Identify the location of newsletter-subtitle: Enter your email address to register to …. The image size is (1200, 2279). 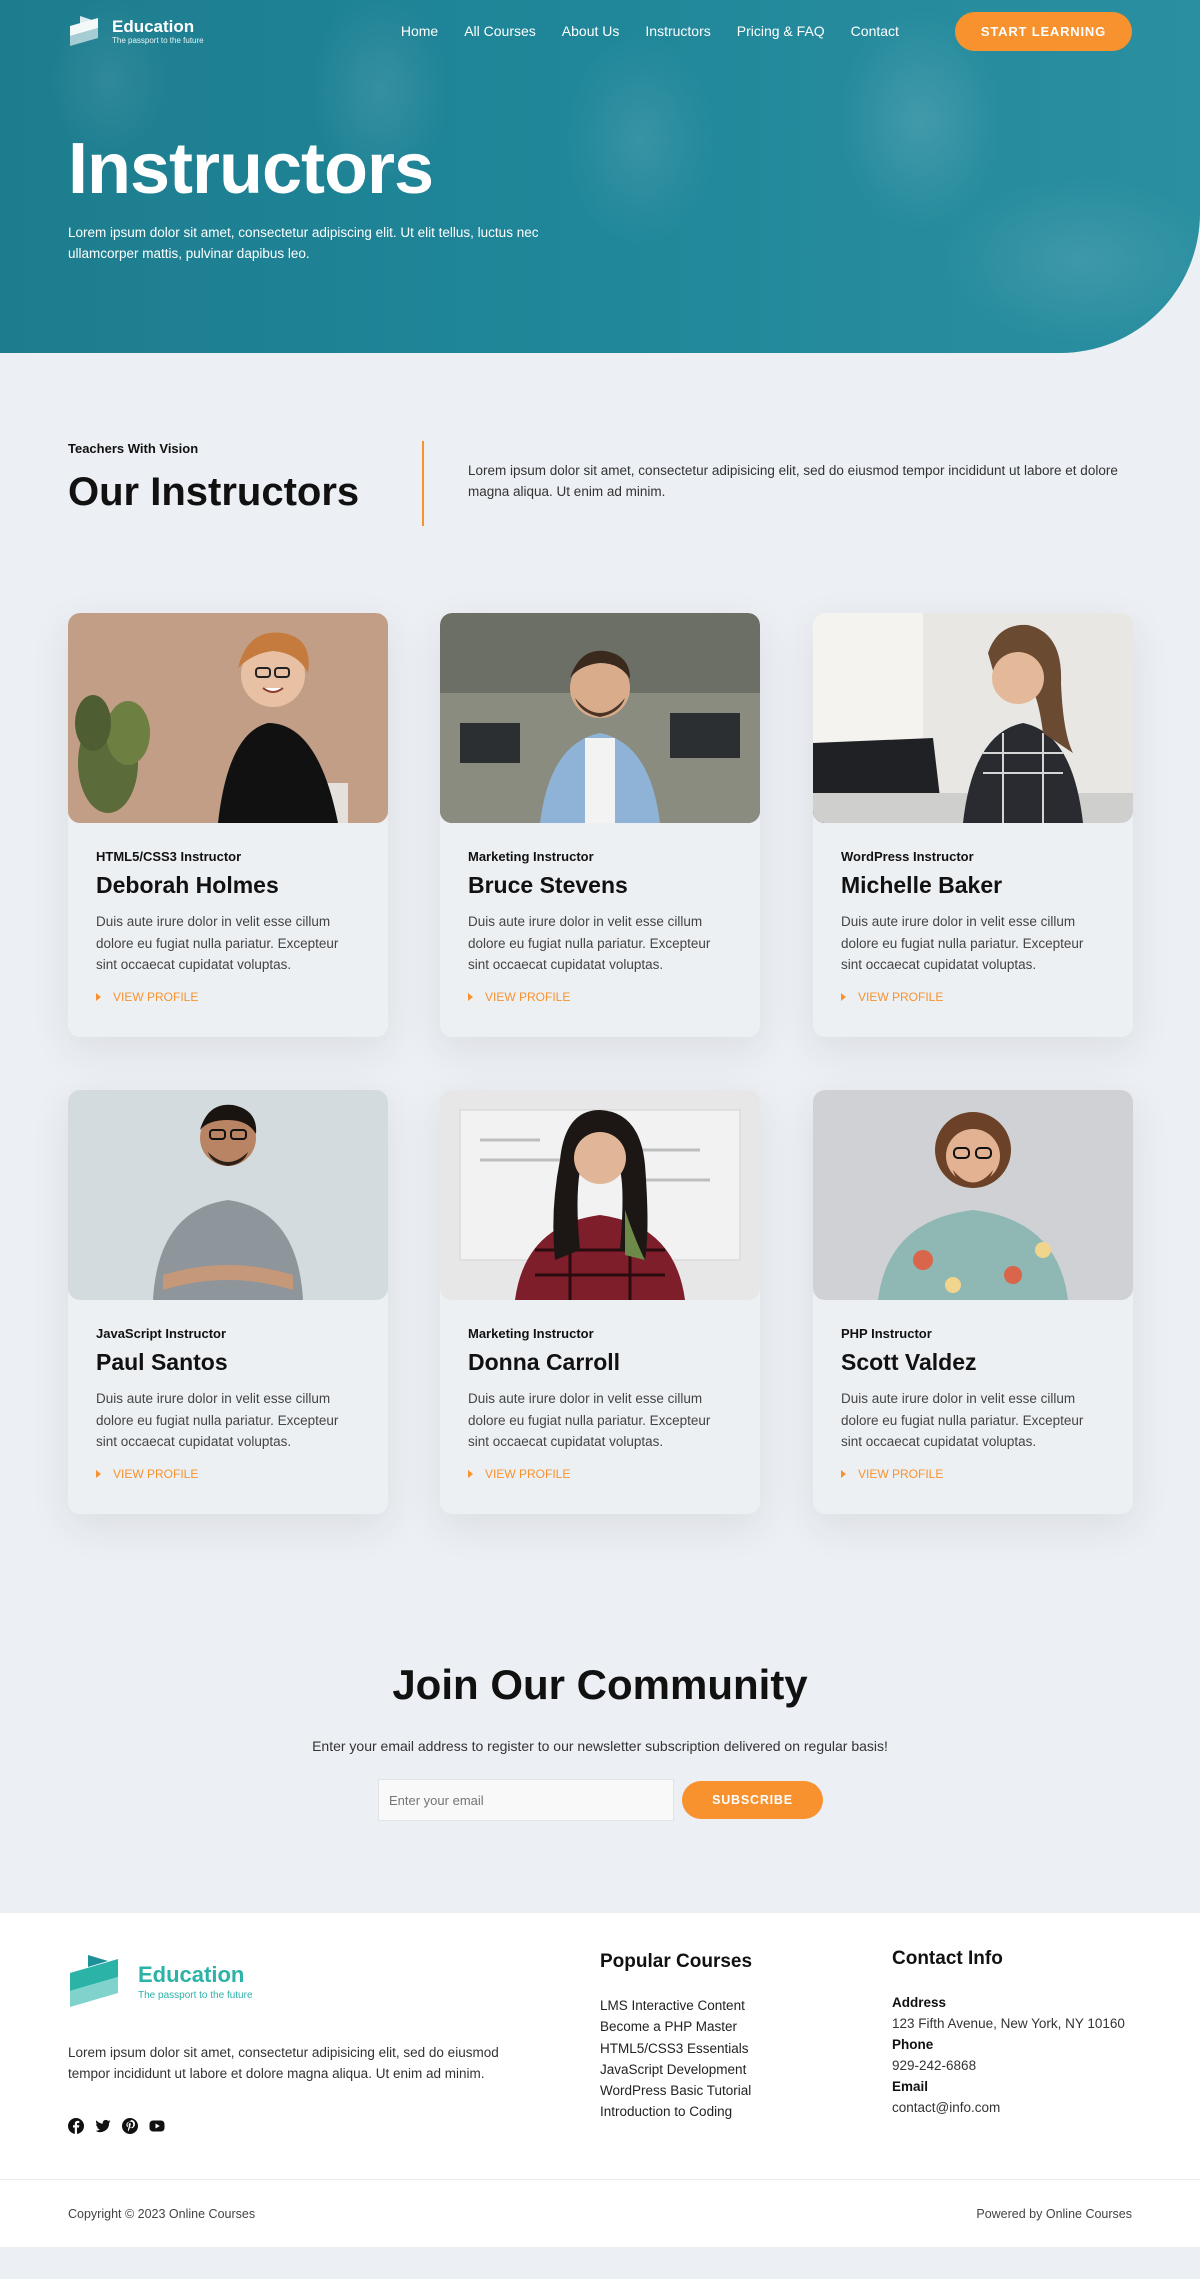
(600, 1746).